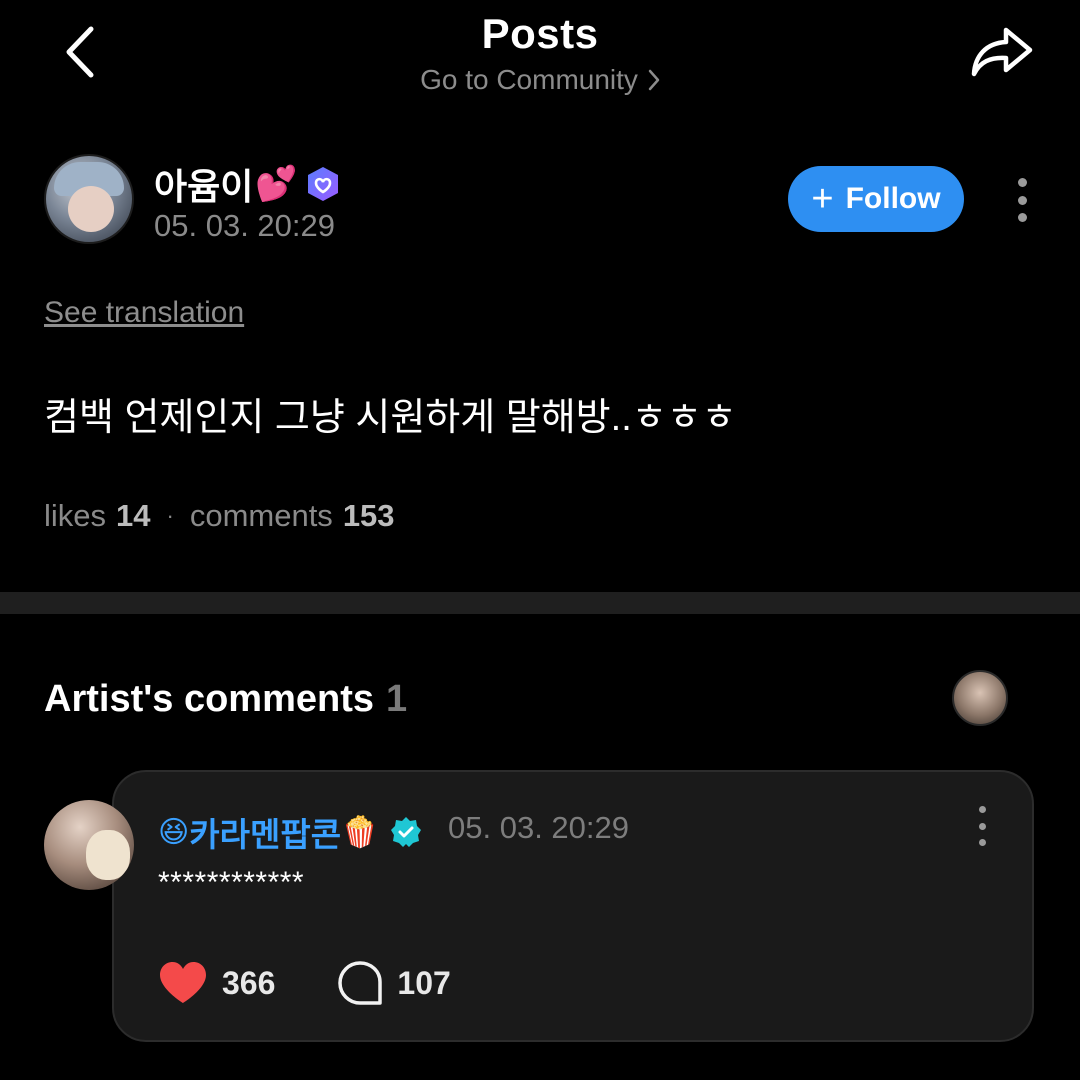 The width and height of the screenshot is (1080, 1080). I want to click on page-title: Posts, so click(540, 33).